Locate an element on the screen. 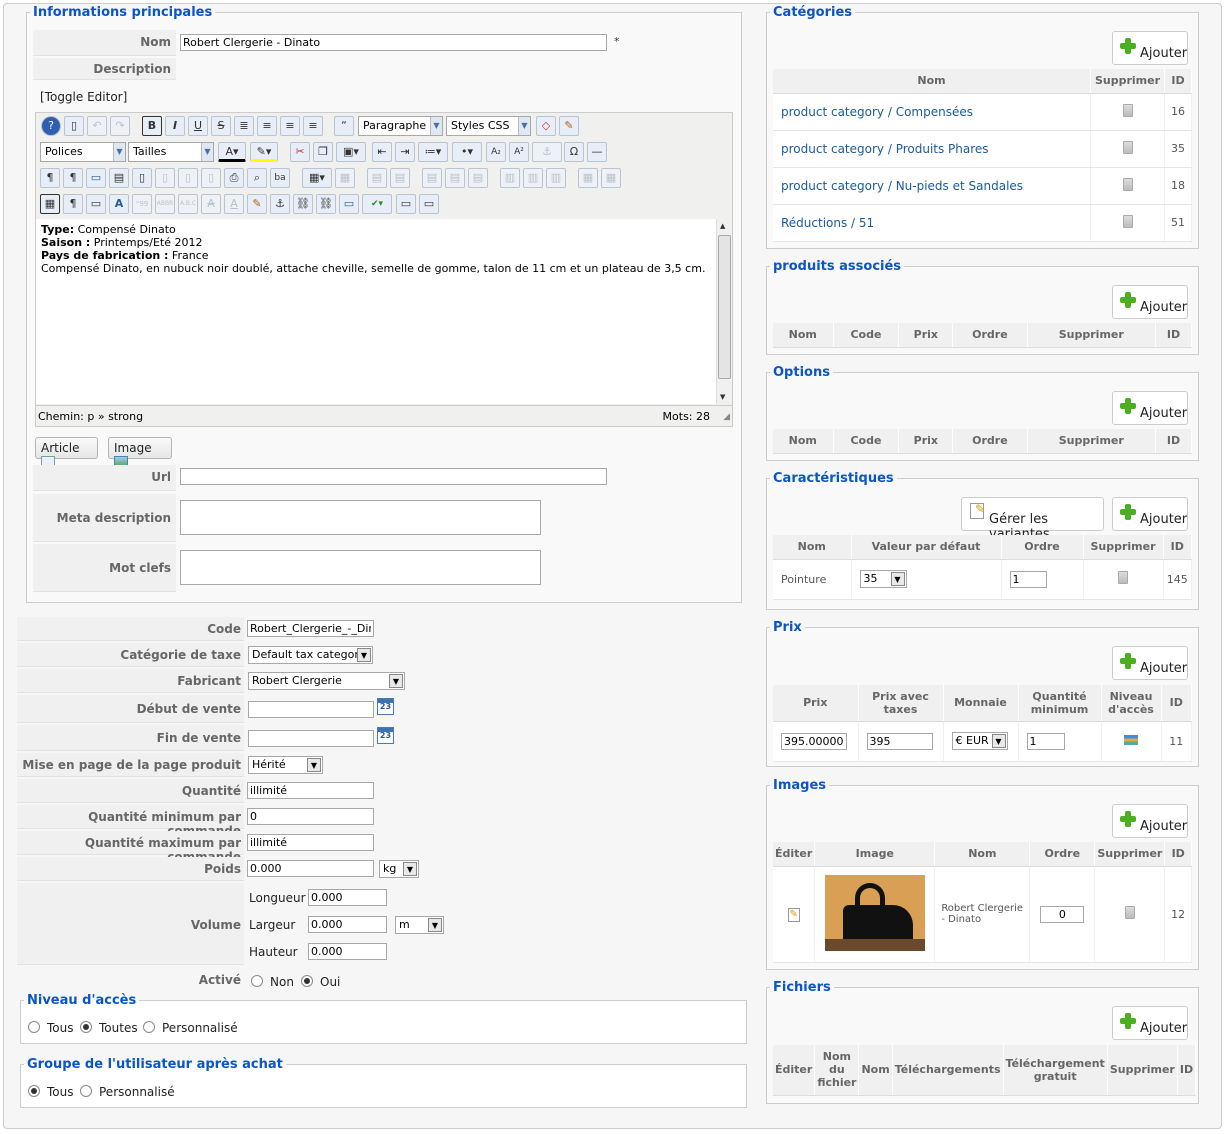 Image resolution: width=1226 pixels, height=1134 pixels. page-layout-select: Hérité ▼ is located at coordinates (285, 765).